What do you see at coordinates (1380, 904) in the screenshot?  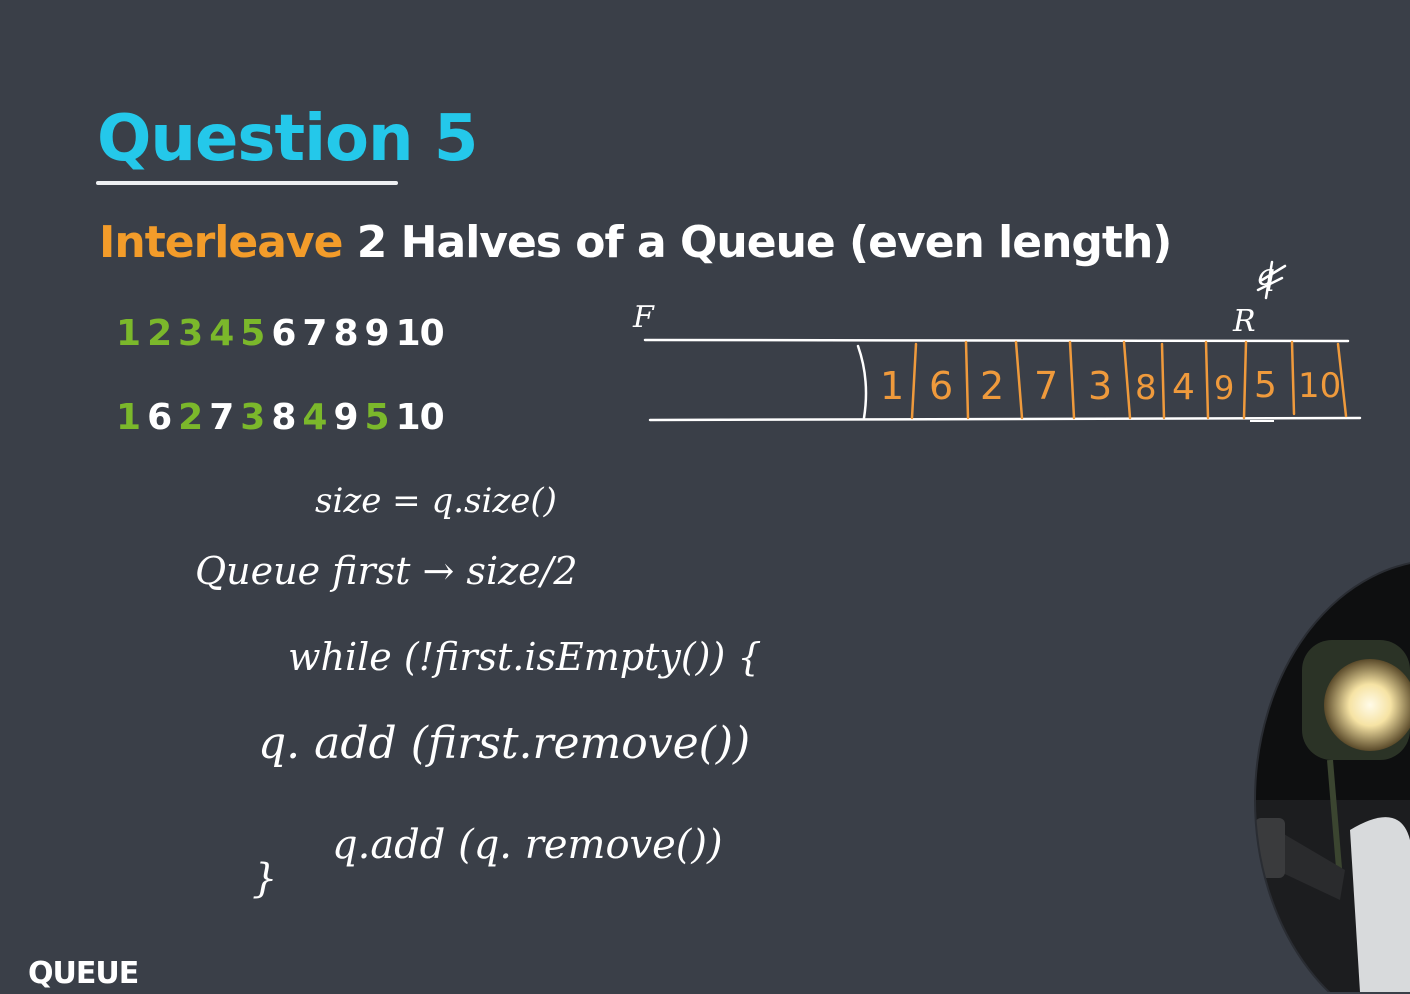 I see `presenter-shoulder-icon` at bounding box center [1380, 904].